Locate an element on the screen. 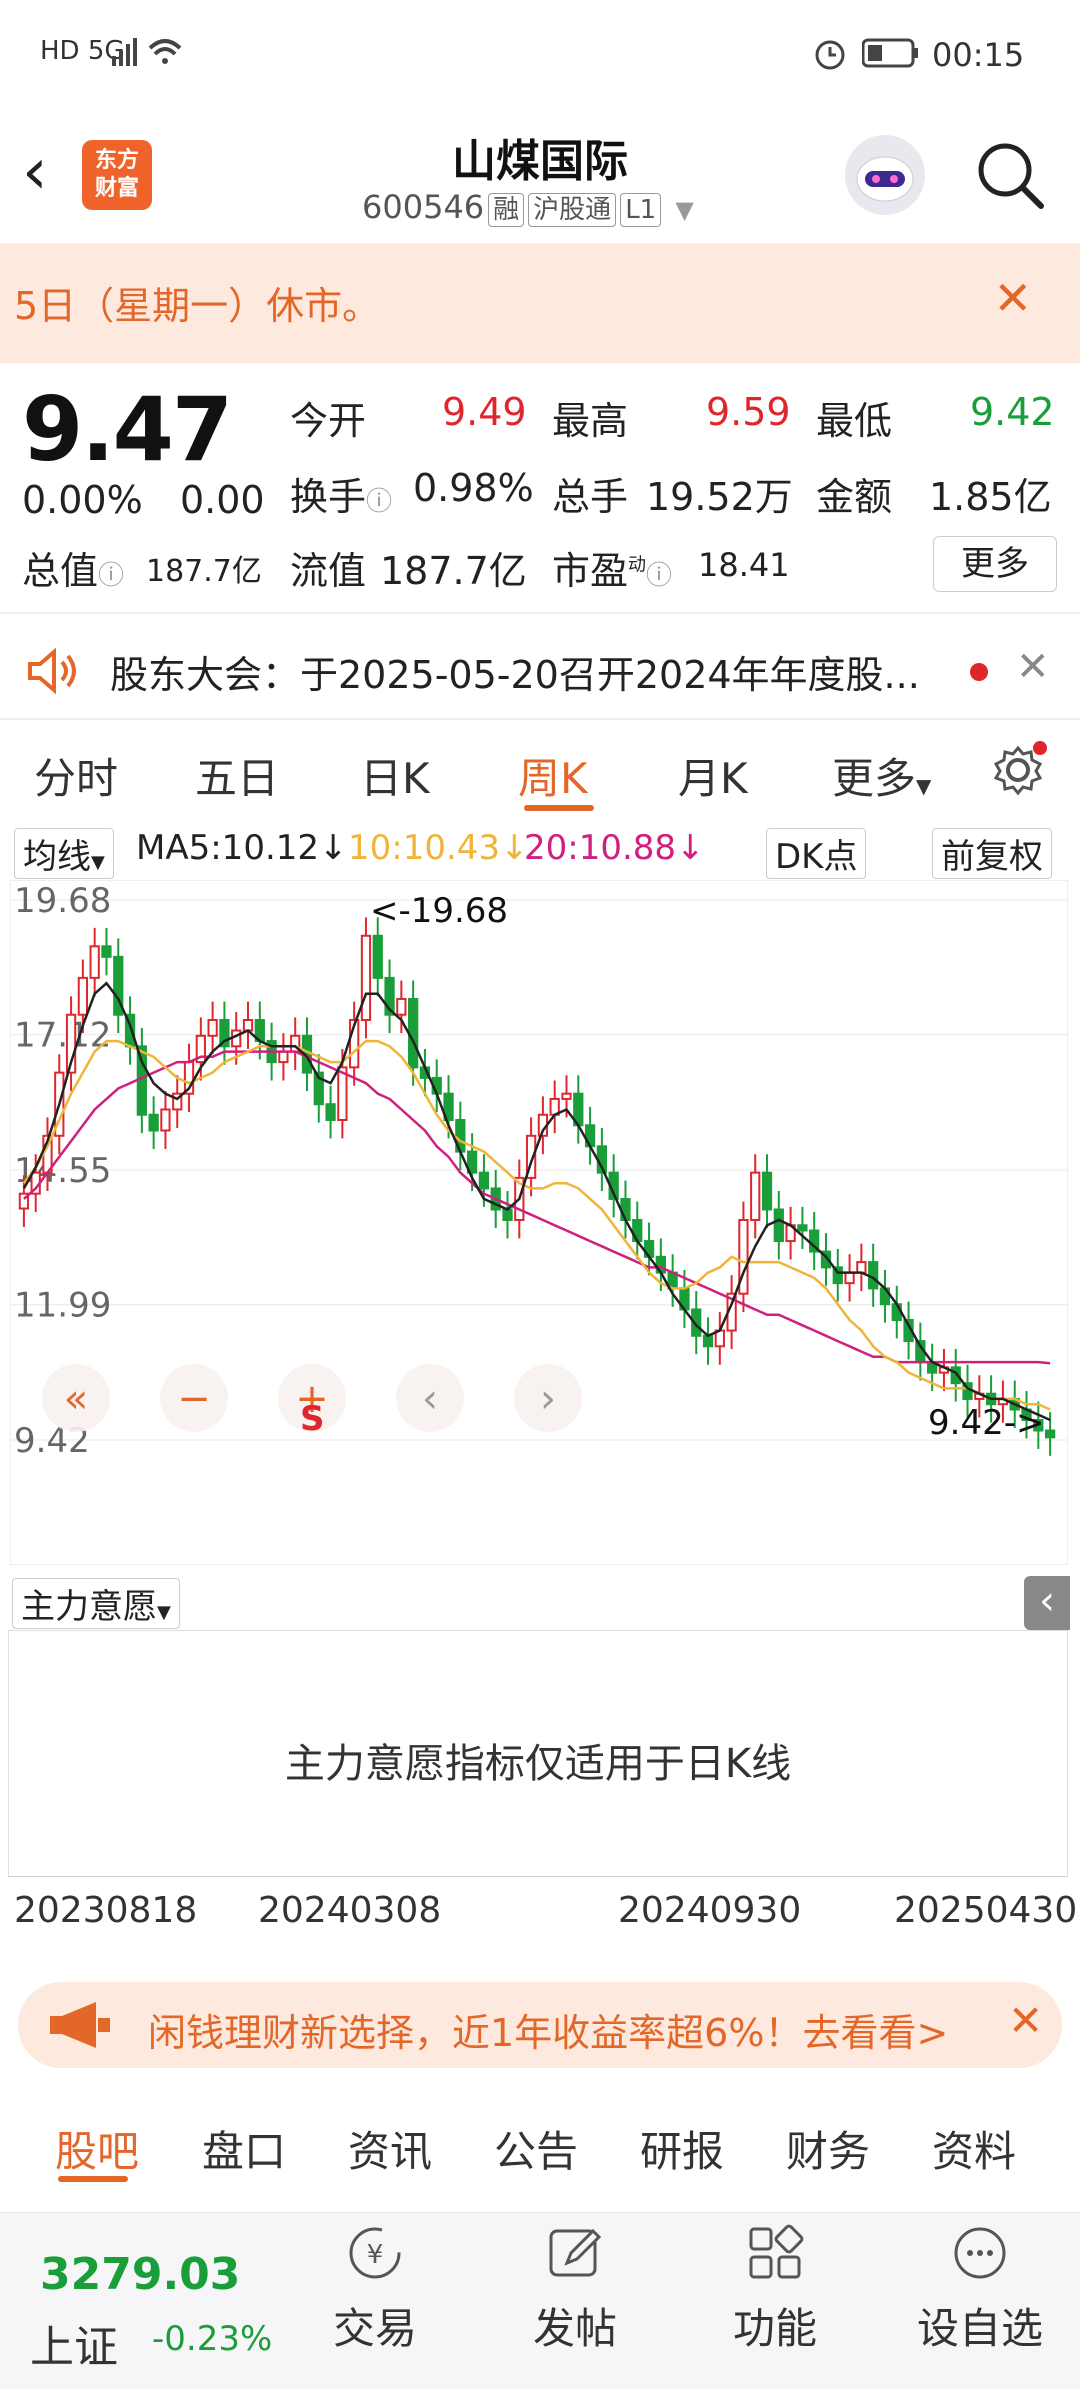 Image resolution: width=1080 pixels, height=2389 pixels. tag-margin: 融 is located at coordinates (506, 210).